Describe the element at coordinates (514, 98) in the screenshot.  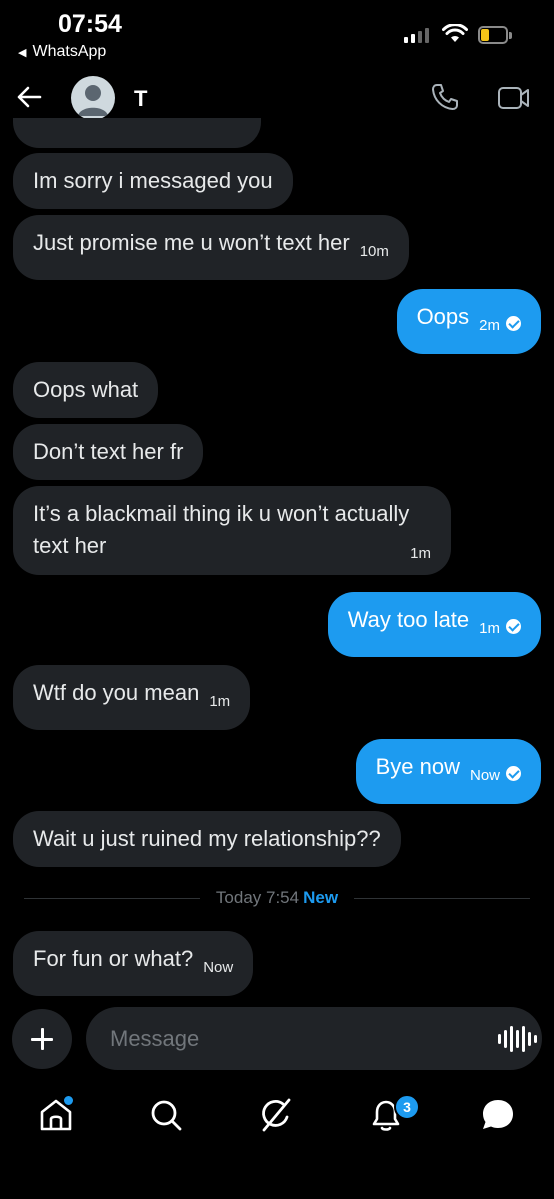
I see `video-call-icon` at that location.